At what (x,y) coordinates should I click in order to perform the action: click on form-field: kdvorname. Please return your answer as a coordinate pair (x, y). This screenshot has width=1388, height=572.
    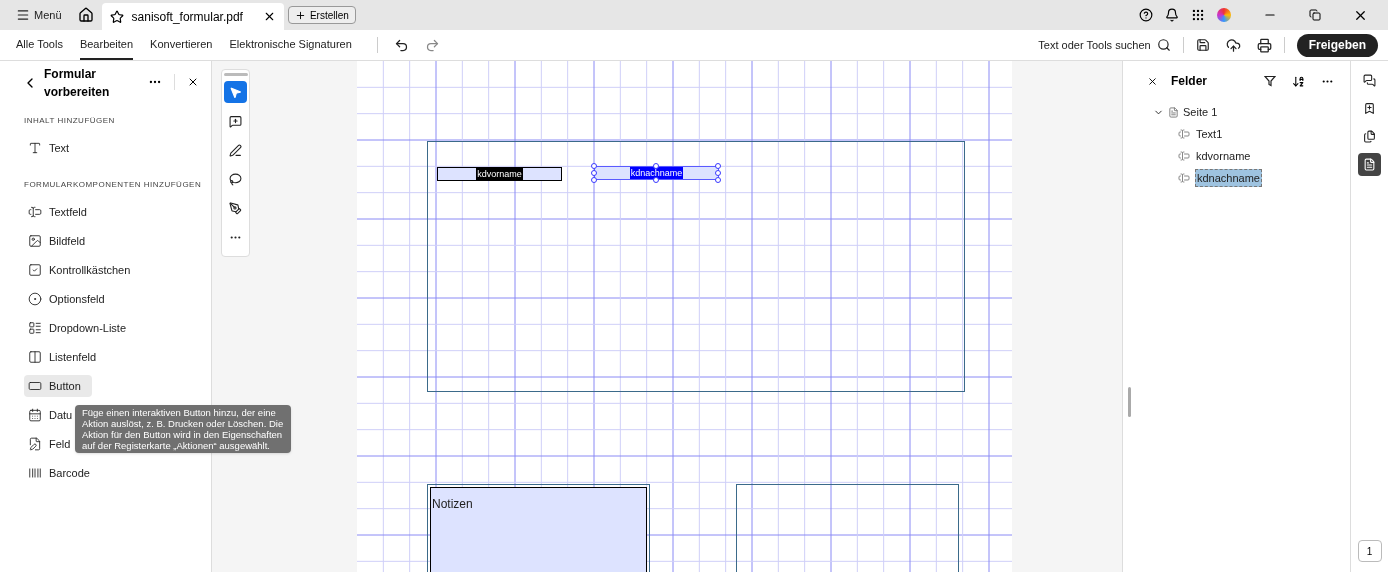
    Looking at the image, I should click on (499, 174).